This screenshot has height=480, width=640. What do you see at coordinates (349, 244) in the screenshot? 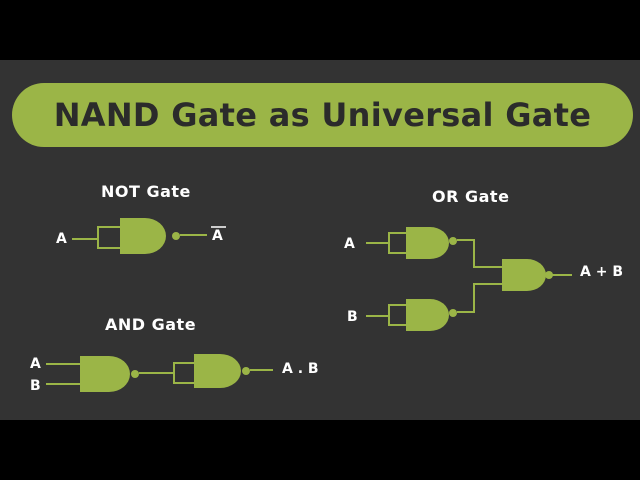
I see `or-input-a-label: A` at bounding box center [349, 244].